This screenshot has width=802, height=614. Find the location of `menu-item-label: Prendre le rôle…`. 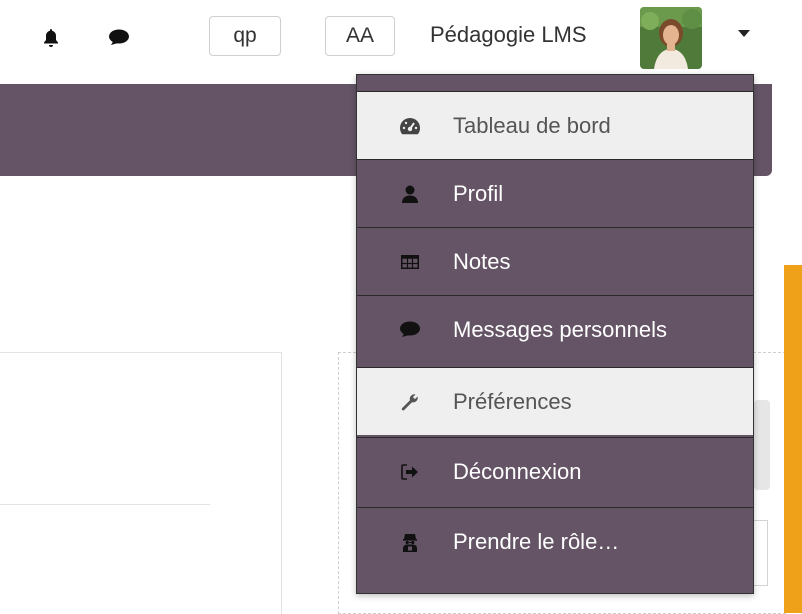

menu-item-label: Prendre le rôle… is located at coordinates (536, 541).